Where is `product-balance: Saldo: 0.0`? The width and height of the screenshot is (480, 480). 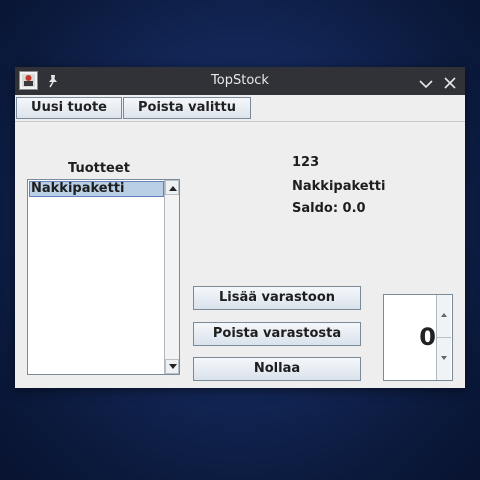
product-balance: Saldo: 0.0 is located at coordinates (329, 208).